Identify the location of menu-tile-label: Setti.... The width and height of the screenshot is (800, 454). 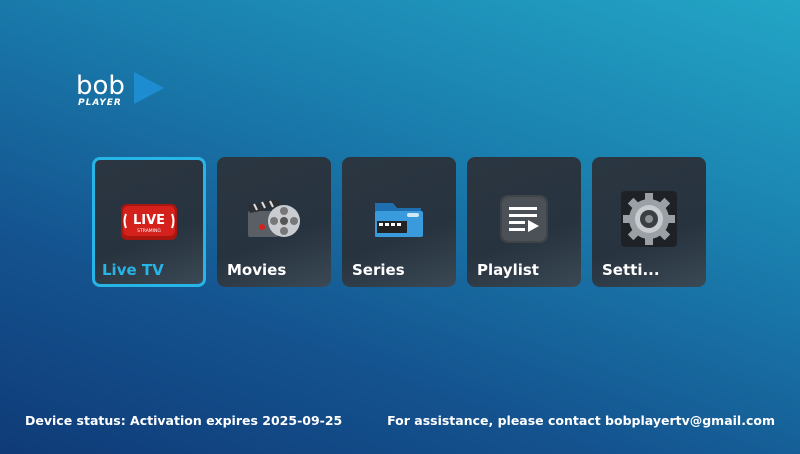
(631, 270).